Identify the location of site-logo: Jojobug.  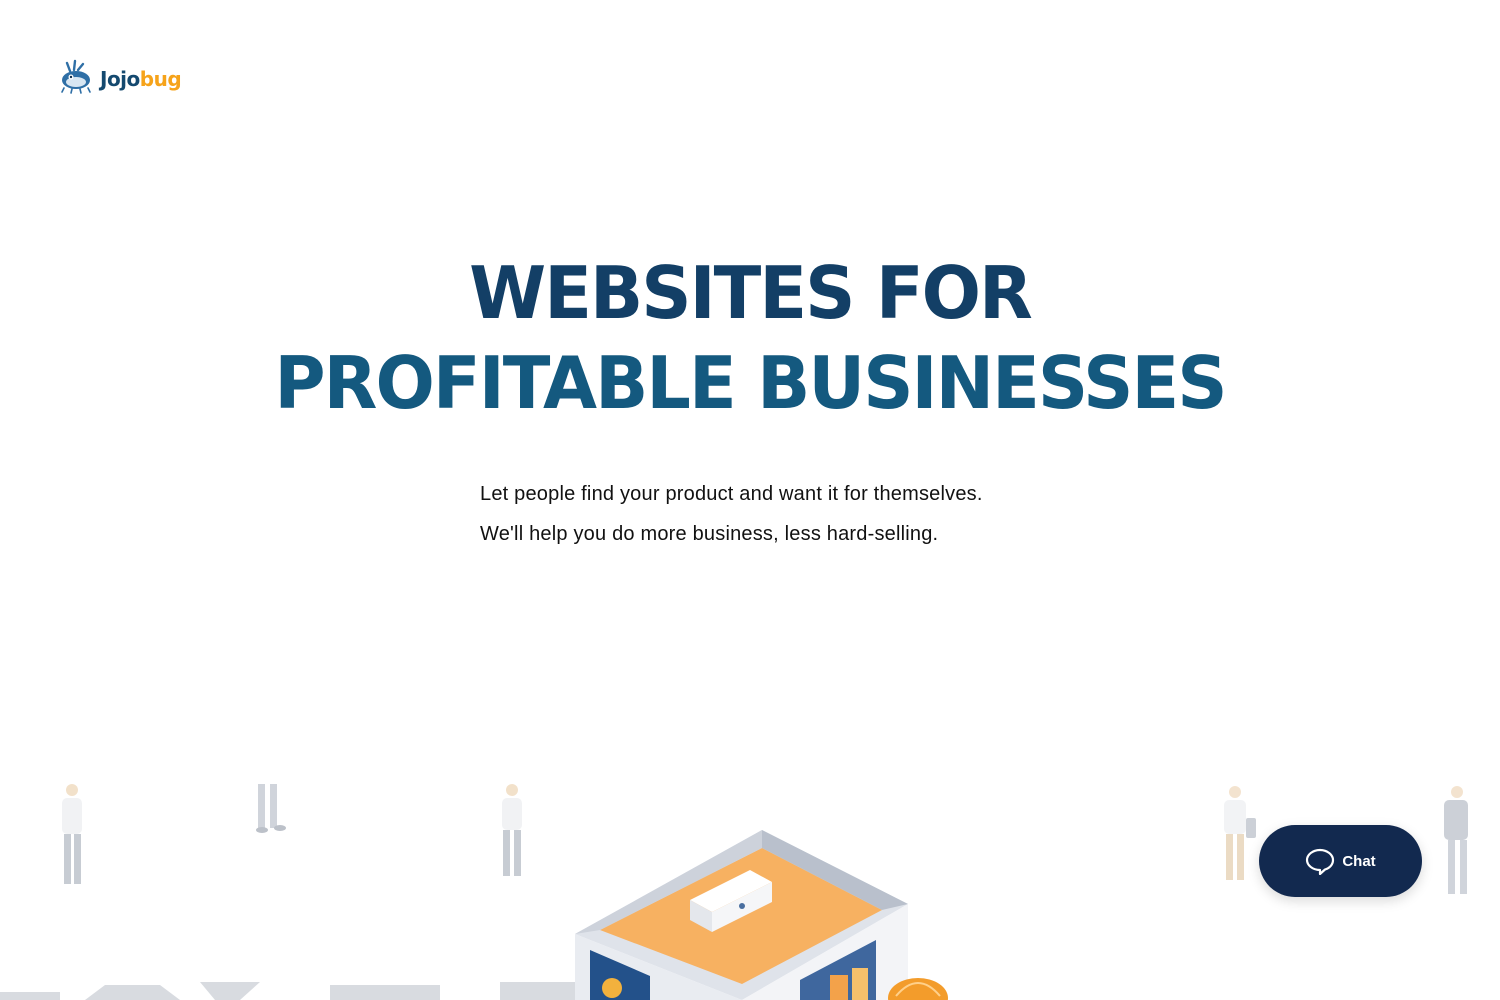
(120, 76).